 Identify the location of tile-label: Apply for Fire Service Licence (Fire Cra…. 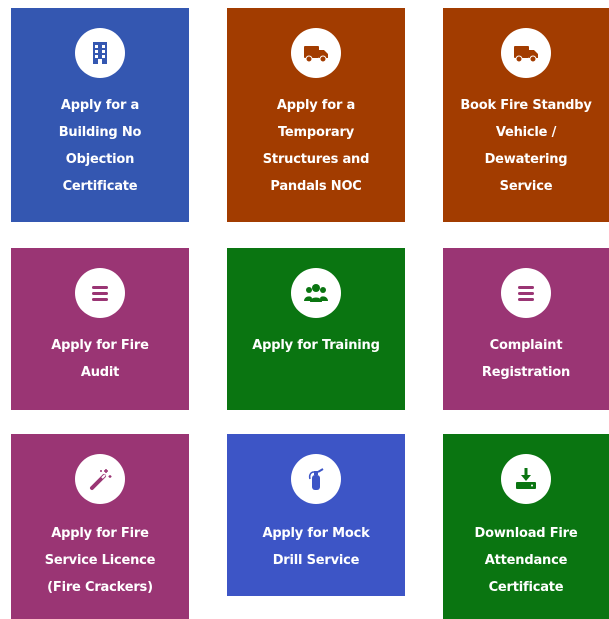
(100, 560).